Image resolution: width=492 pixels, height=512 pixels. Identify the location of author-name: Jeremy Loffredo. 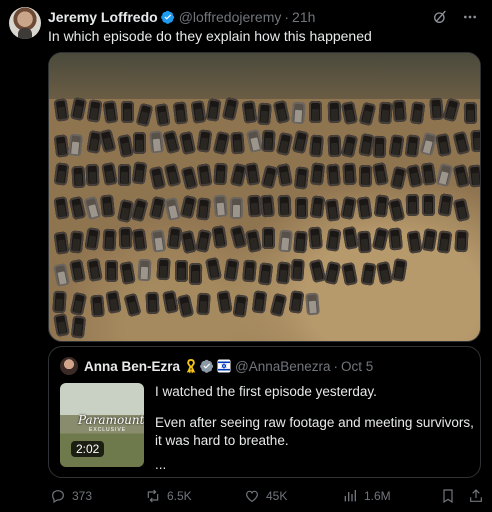
(103, 17).